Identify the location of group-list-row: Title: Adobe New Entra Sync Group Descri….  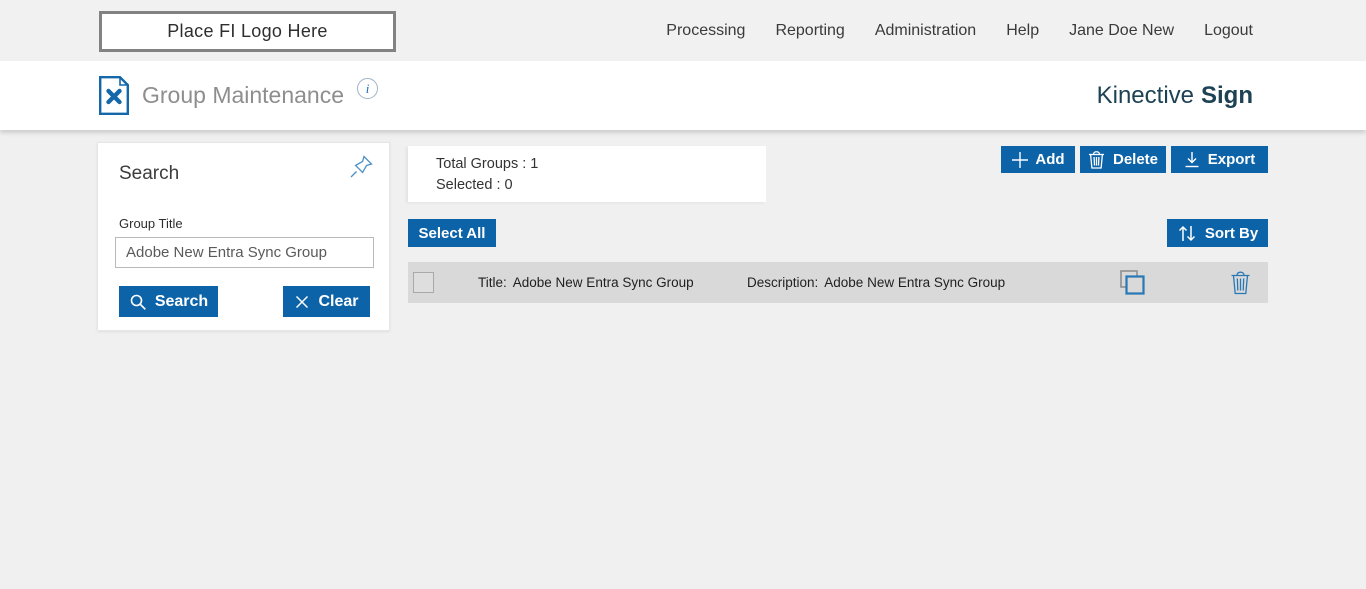
(838, 282).